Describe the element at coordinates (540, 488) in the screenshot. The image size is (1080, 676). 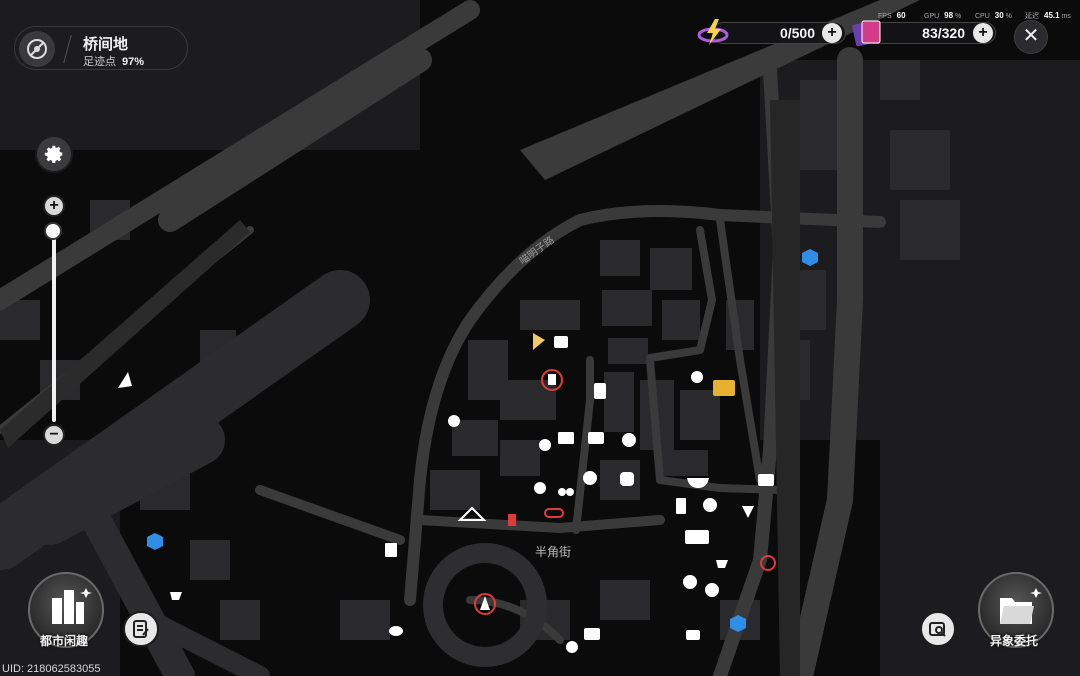
I see `coffee-icon` at that location.